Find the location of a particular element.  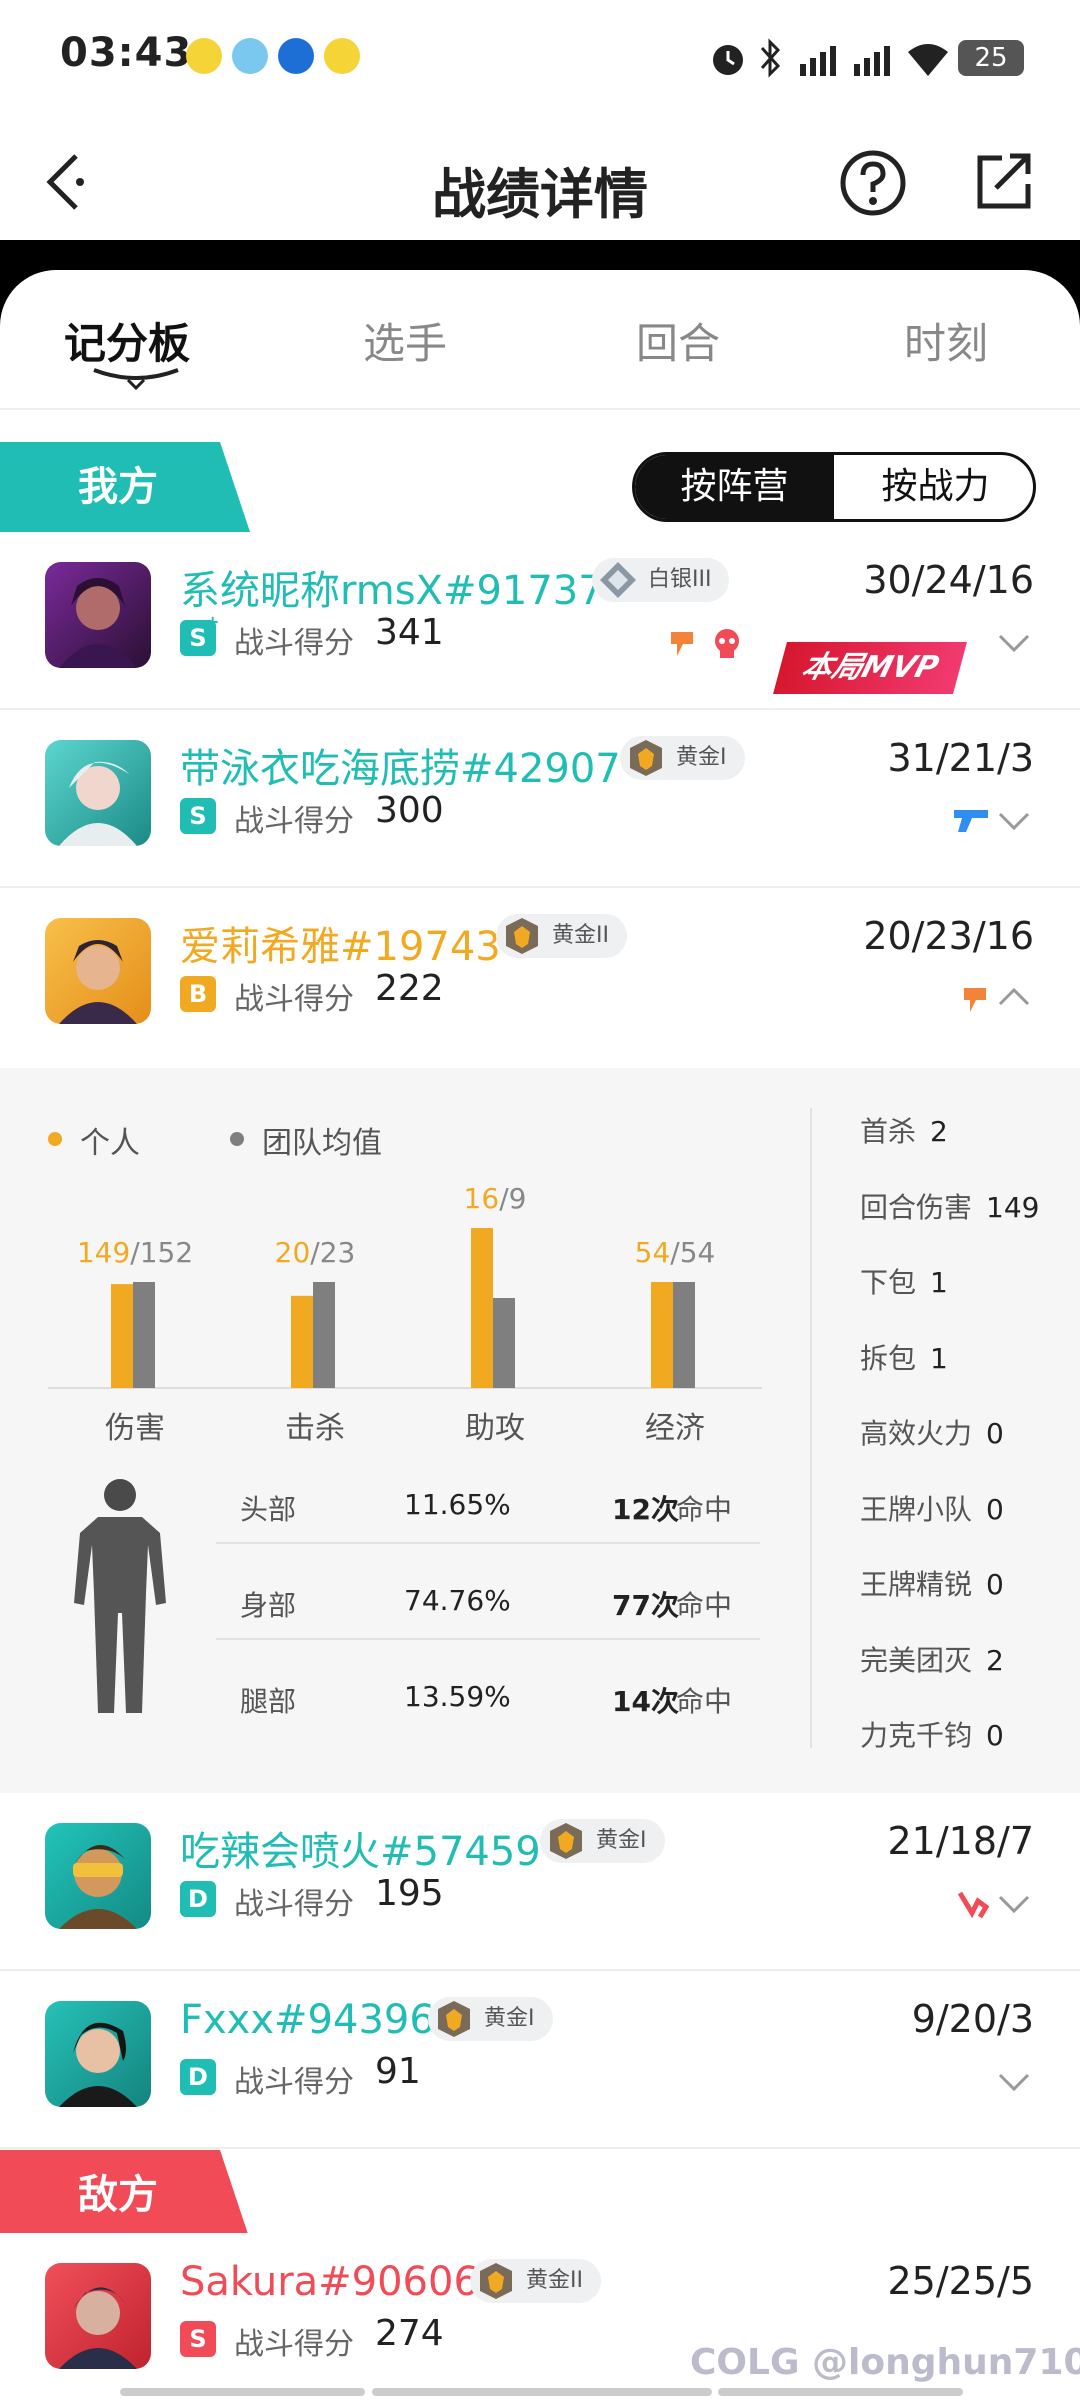

player-row: 吃辣会喷火#57459 黄金I D 战斗得分 195 21/18/7 is located at coordinates (540, 1882).